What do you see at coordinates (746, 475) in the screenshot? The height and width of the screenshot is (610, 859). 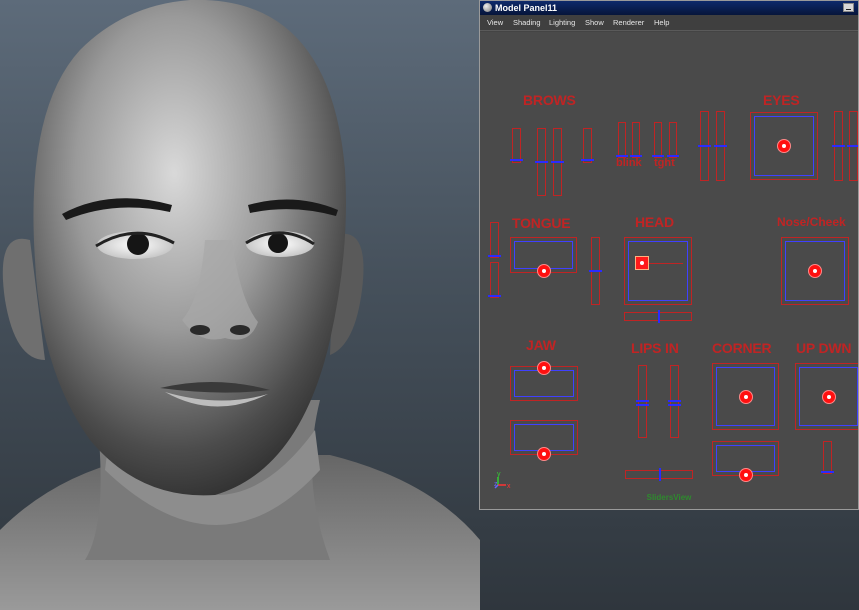 I see `corner-lower-control-handle` at bounding box center [746, 475].